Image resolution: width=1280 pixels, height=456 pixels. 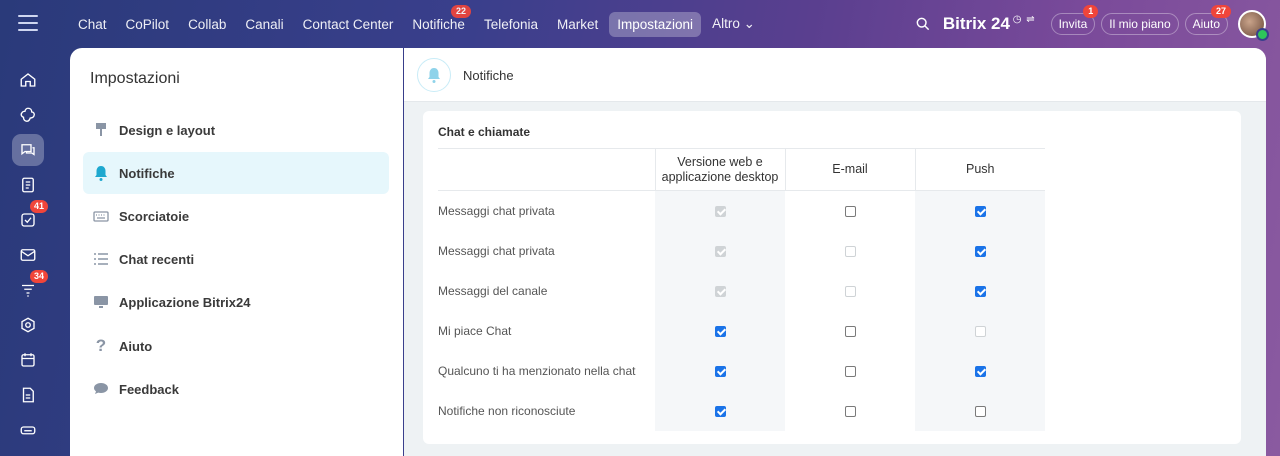 What do you see at coordinates (101, 259) in the screenshot?
I see `list-icon` at bounding box center [101, 259].